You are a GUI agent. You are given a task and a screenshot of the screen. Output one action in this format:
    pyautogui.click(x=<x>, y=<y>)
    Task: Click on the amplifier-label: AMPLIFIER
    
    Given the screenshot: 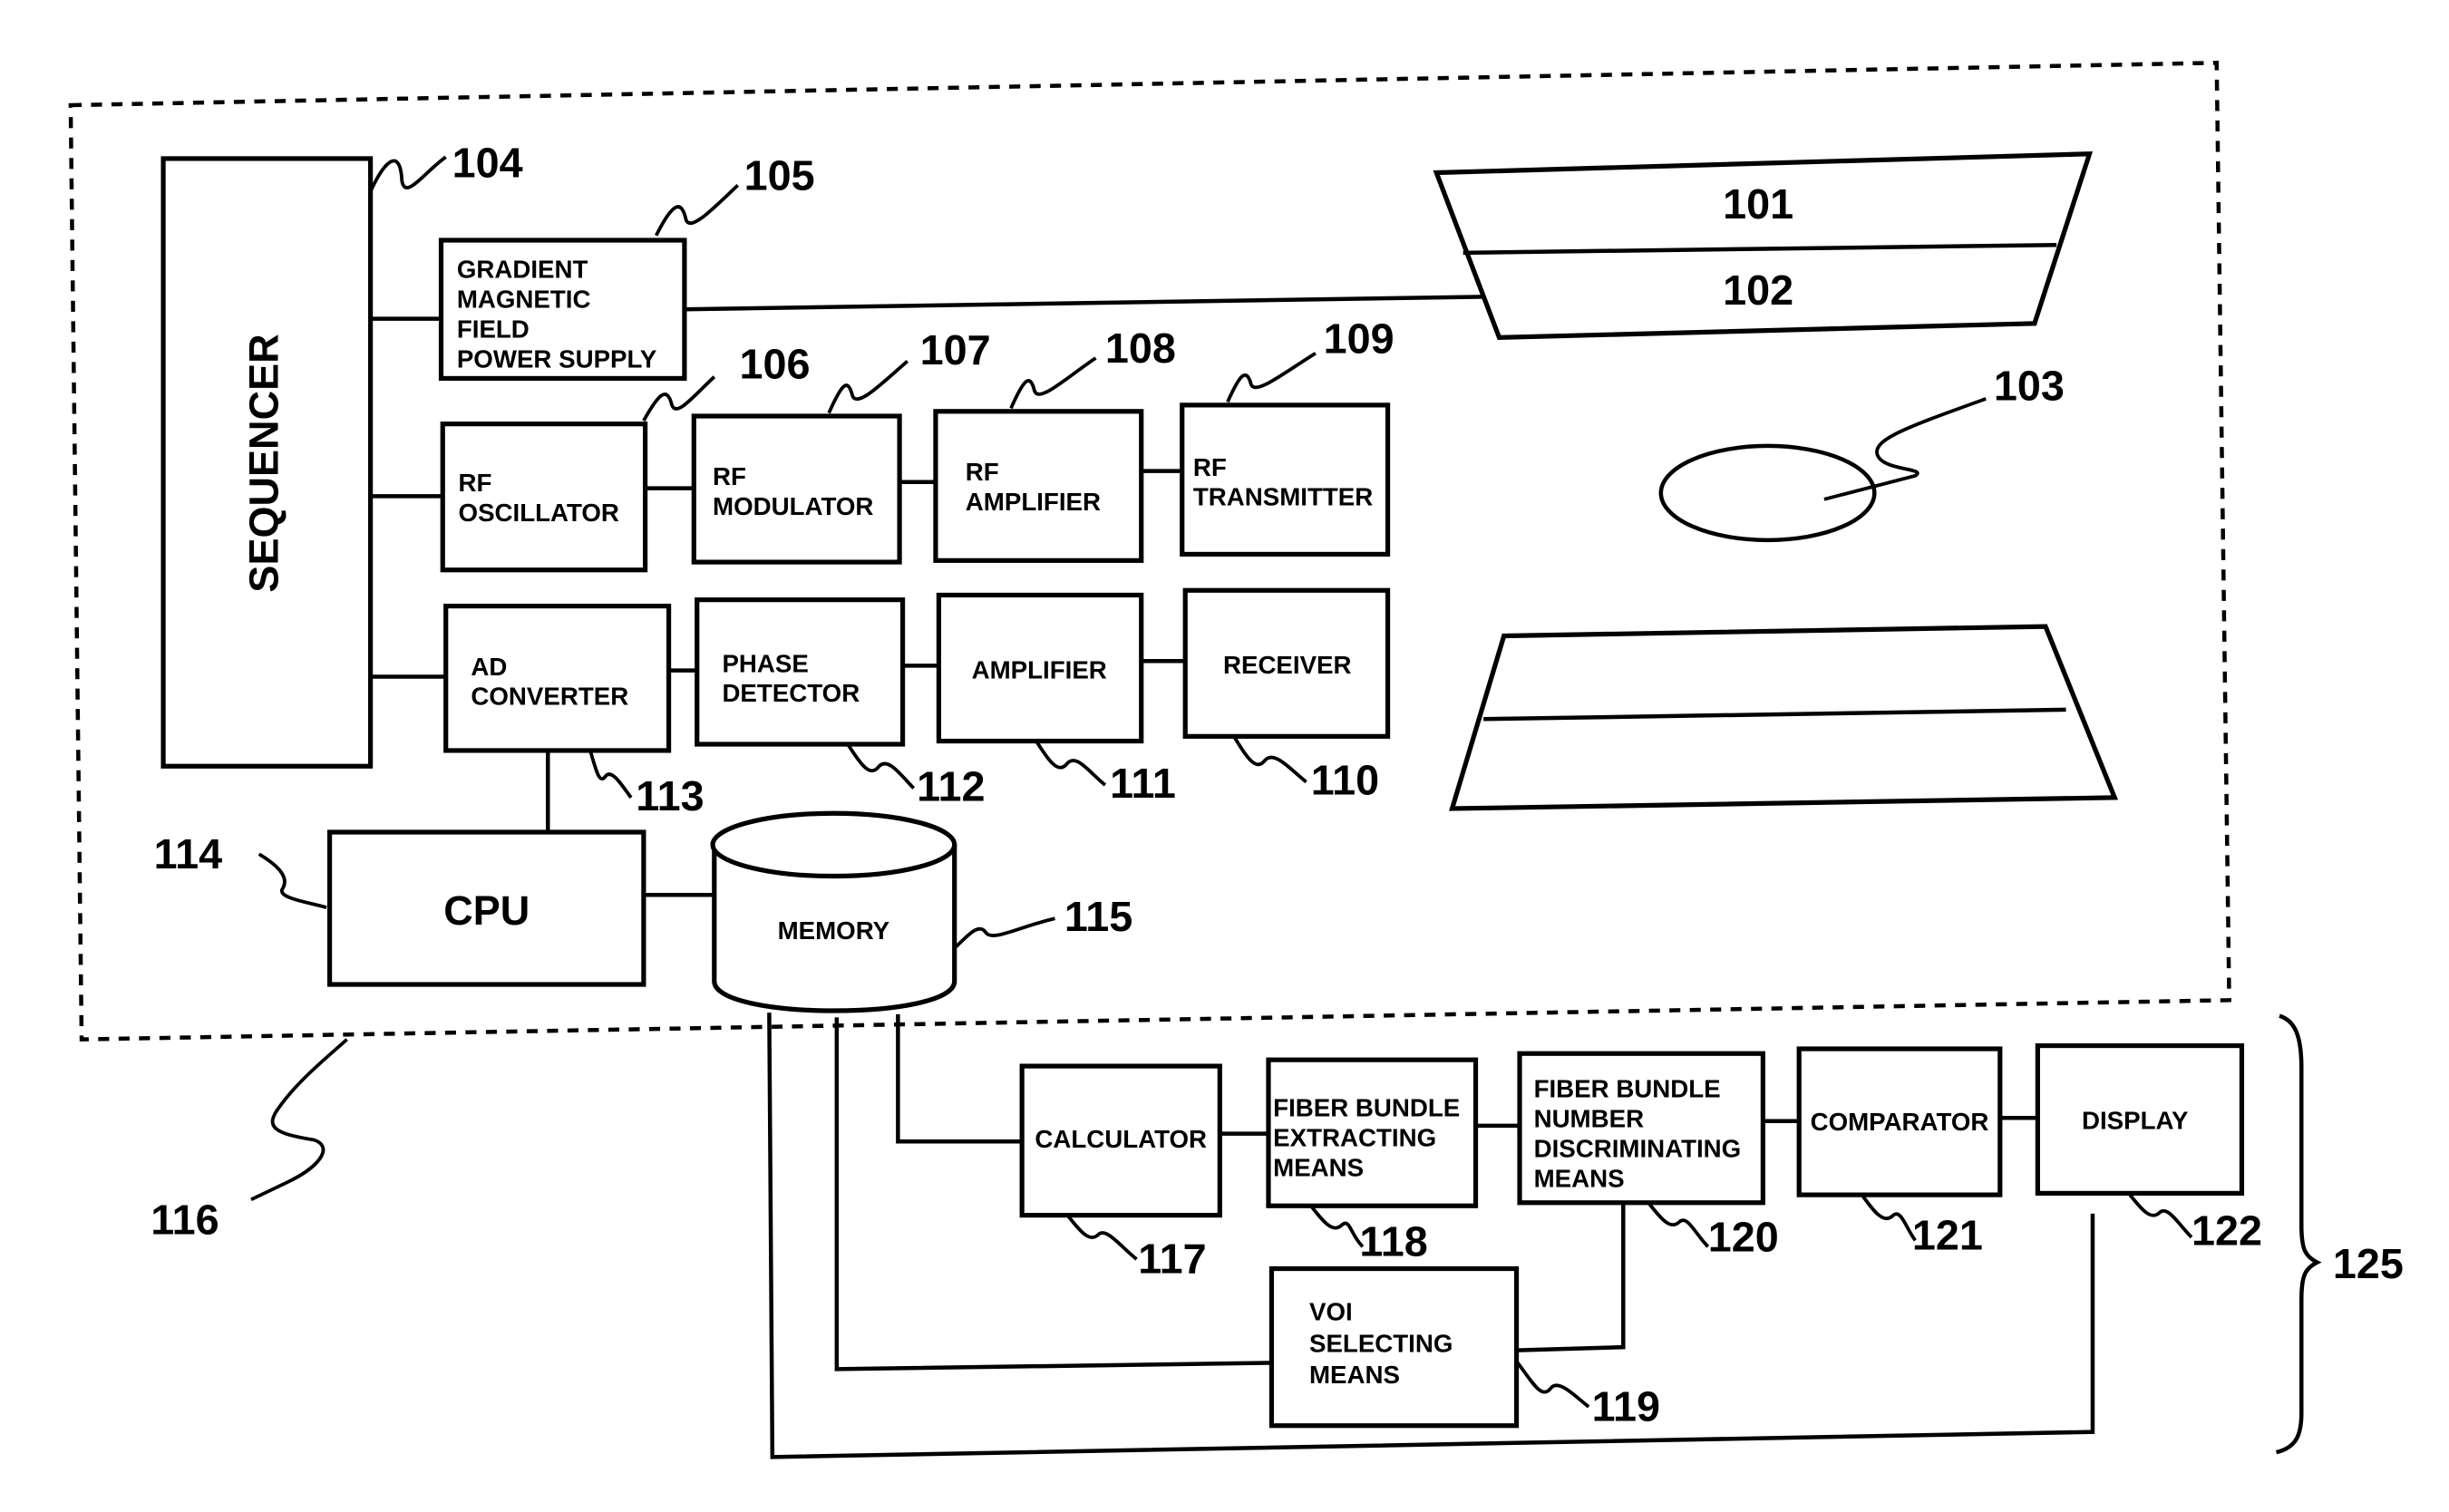 What is the action you would take?
    pyautogui.click(x=1039, y=669)
    